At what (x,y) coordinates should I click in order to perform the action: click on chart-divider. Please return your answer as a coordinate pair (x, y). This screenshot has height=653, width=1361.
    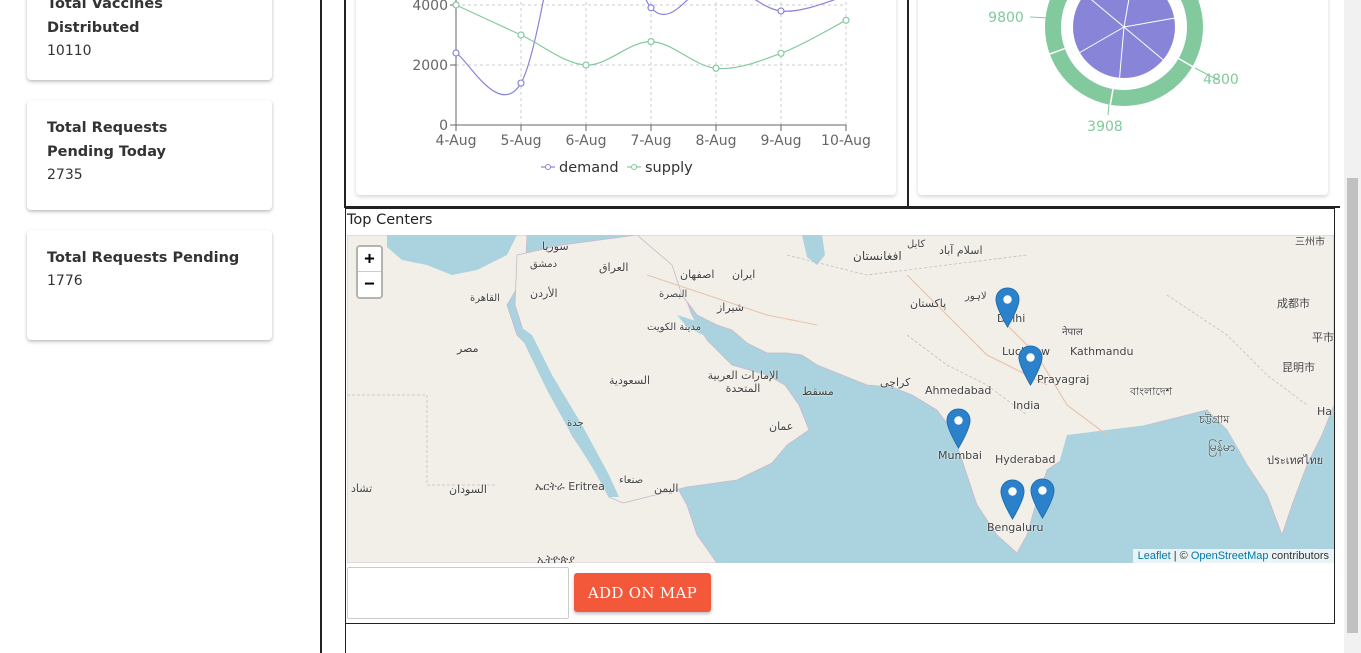
    Looking at the image, I should click on (908, 103).